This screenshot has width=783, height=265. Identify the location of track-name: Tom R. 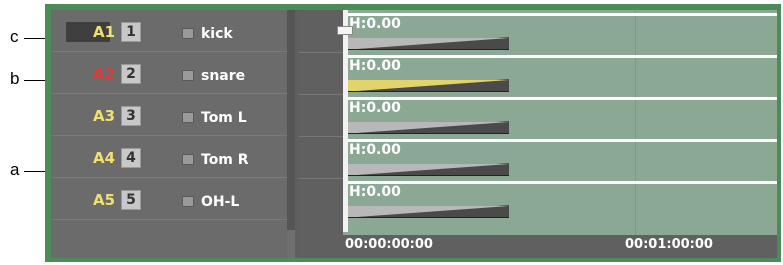
(225, 160).